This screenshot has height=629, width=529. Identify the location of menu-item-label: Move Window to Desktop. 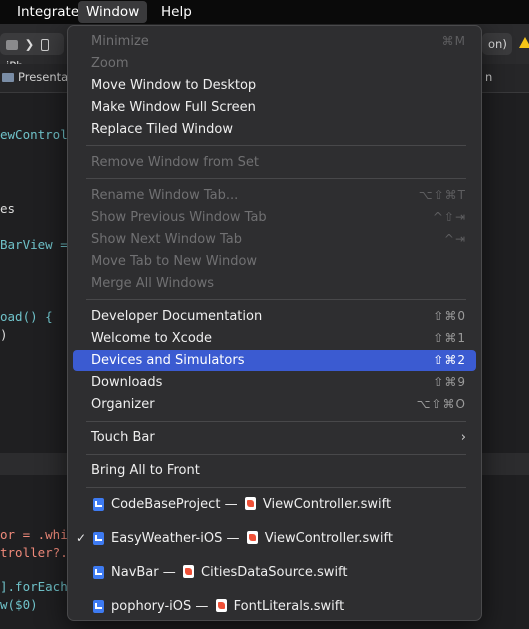
(174, 85).